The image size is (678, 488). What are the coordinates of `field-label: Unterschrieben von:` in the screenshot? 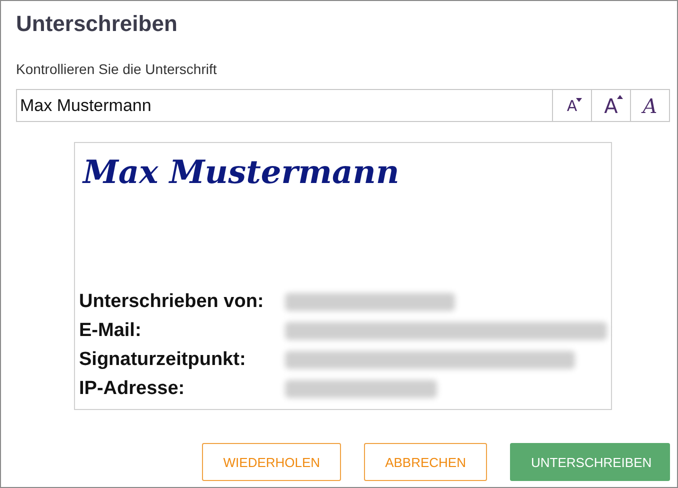 It's located at (172, 301).